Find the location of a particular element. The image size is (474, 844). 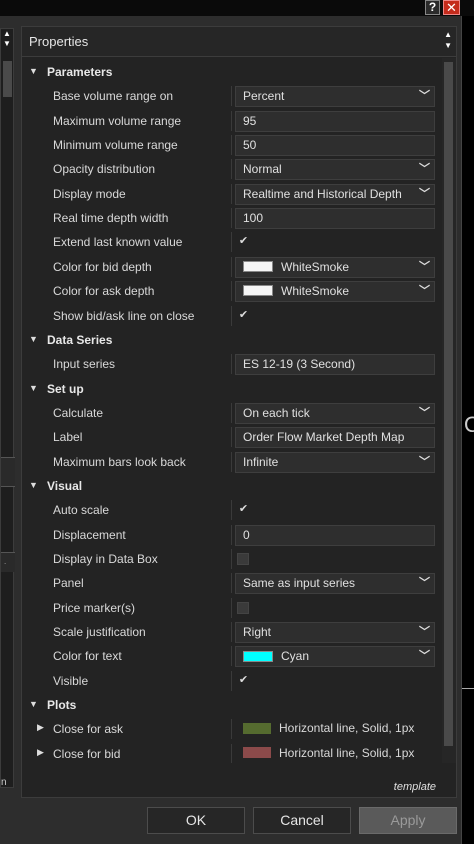

close-button: ✕ is located at coordinates (451, 7).